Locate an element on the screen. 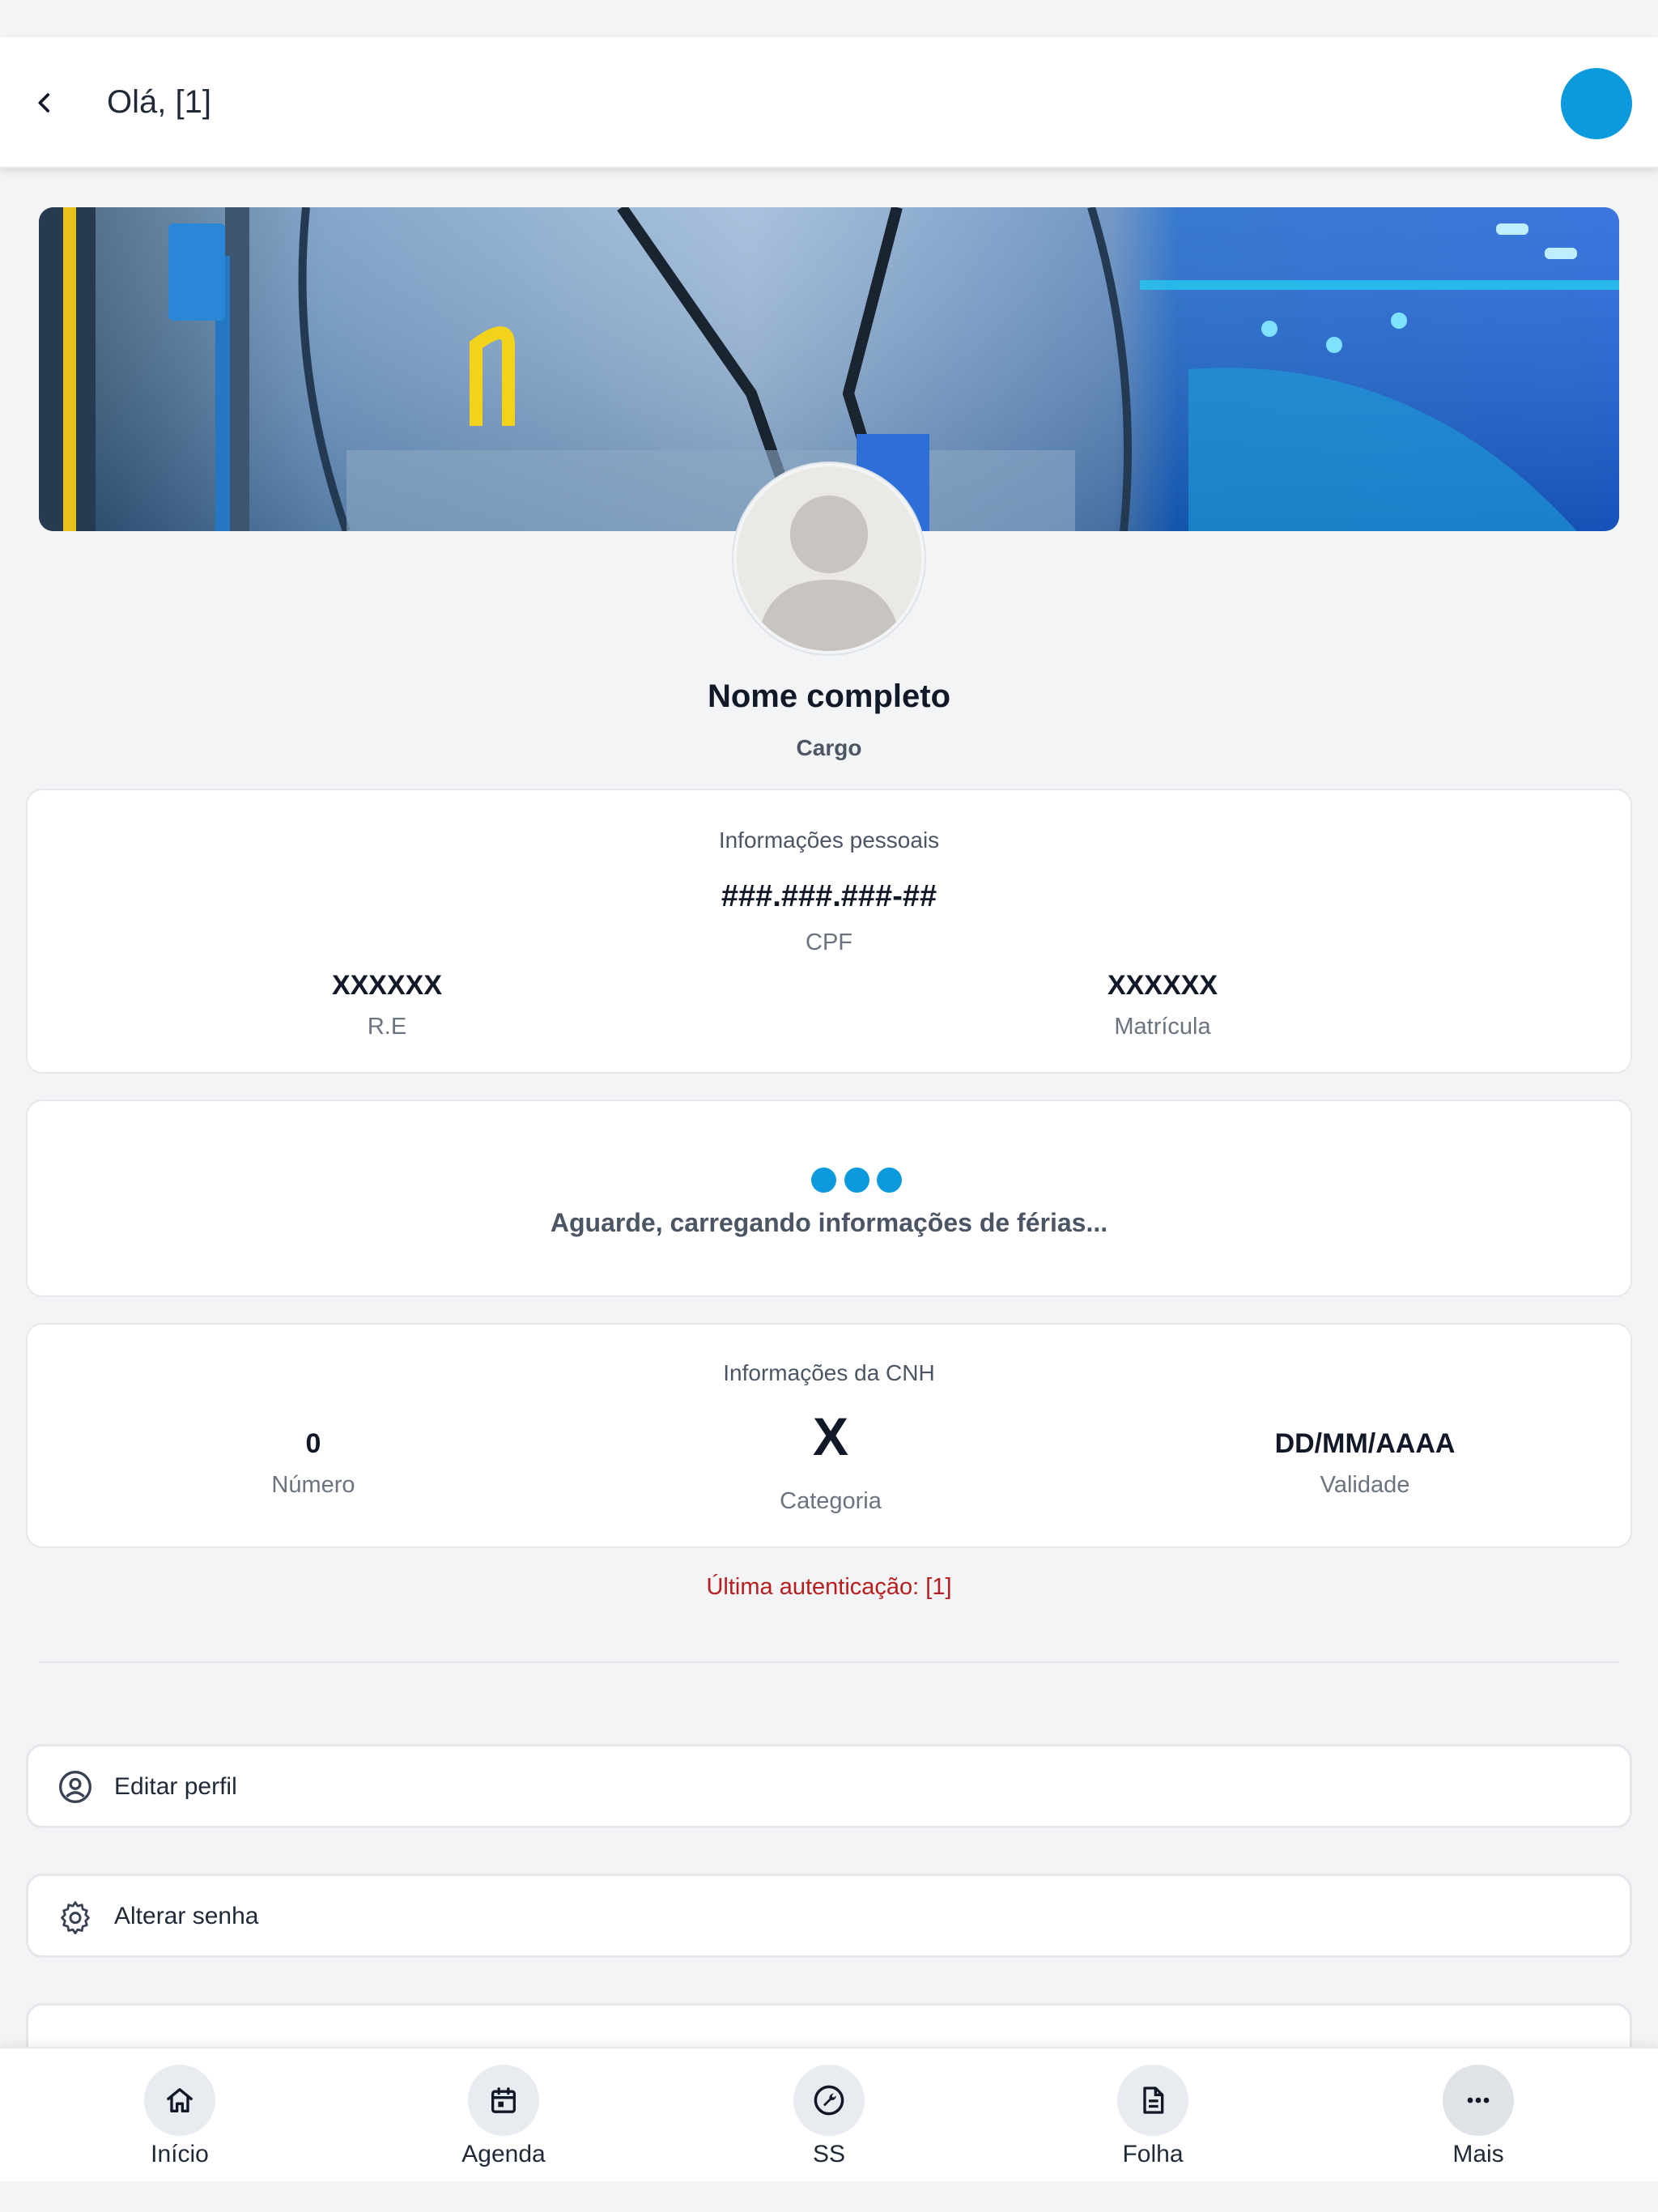  wrench-icon is located at coordinates (829, 2100).